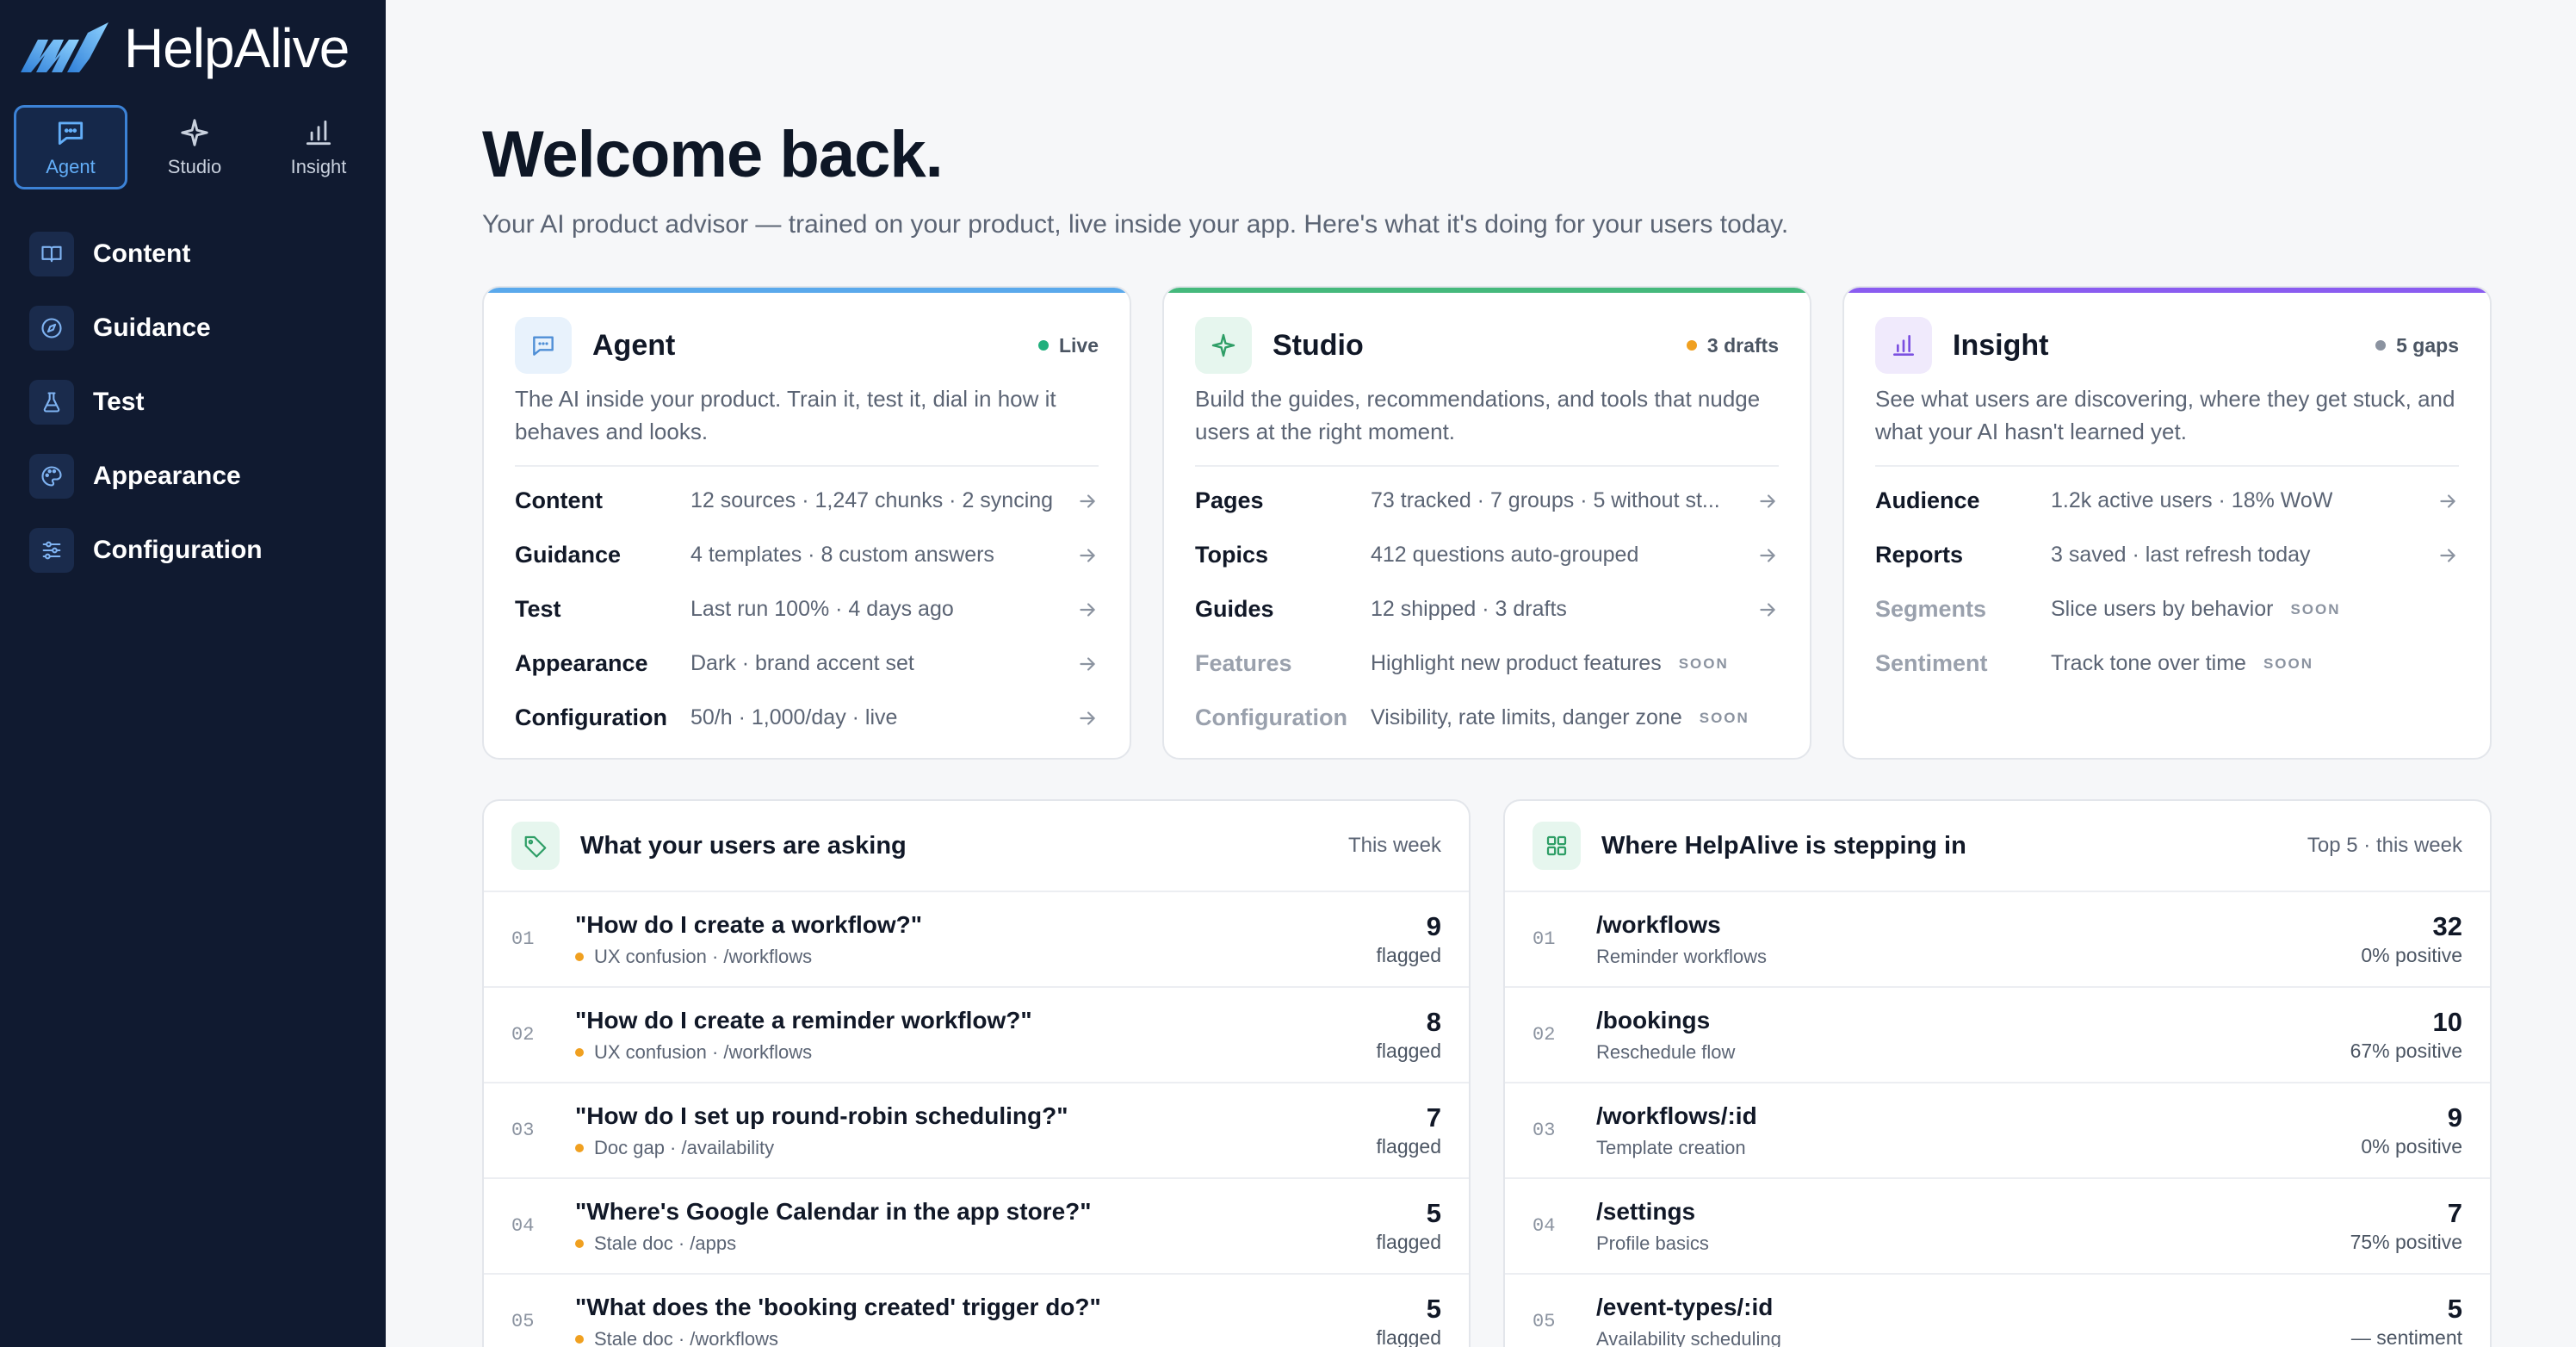 This screenshot has height=1347, width=2576. What do you see at coordinates (237, 48) in the screenshot?
I see `brand-name: HelpAlive` at bounding box center [237, 48].